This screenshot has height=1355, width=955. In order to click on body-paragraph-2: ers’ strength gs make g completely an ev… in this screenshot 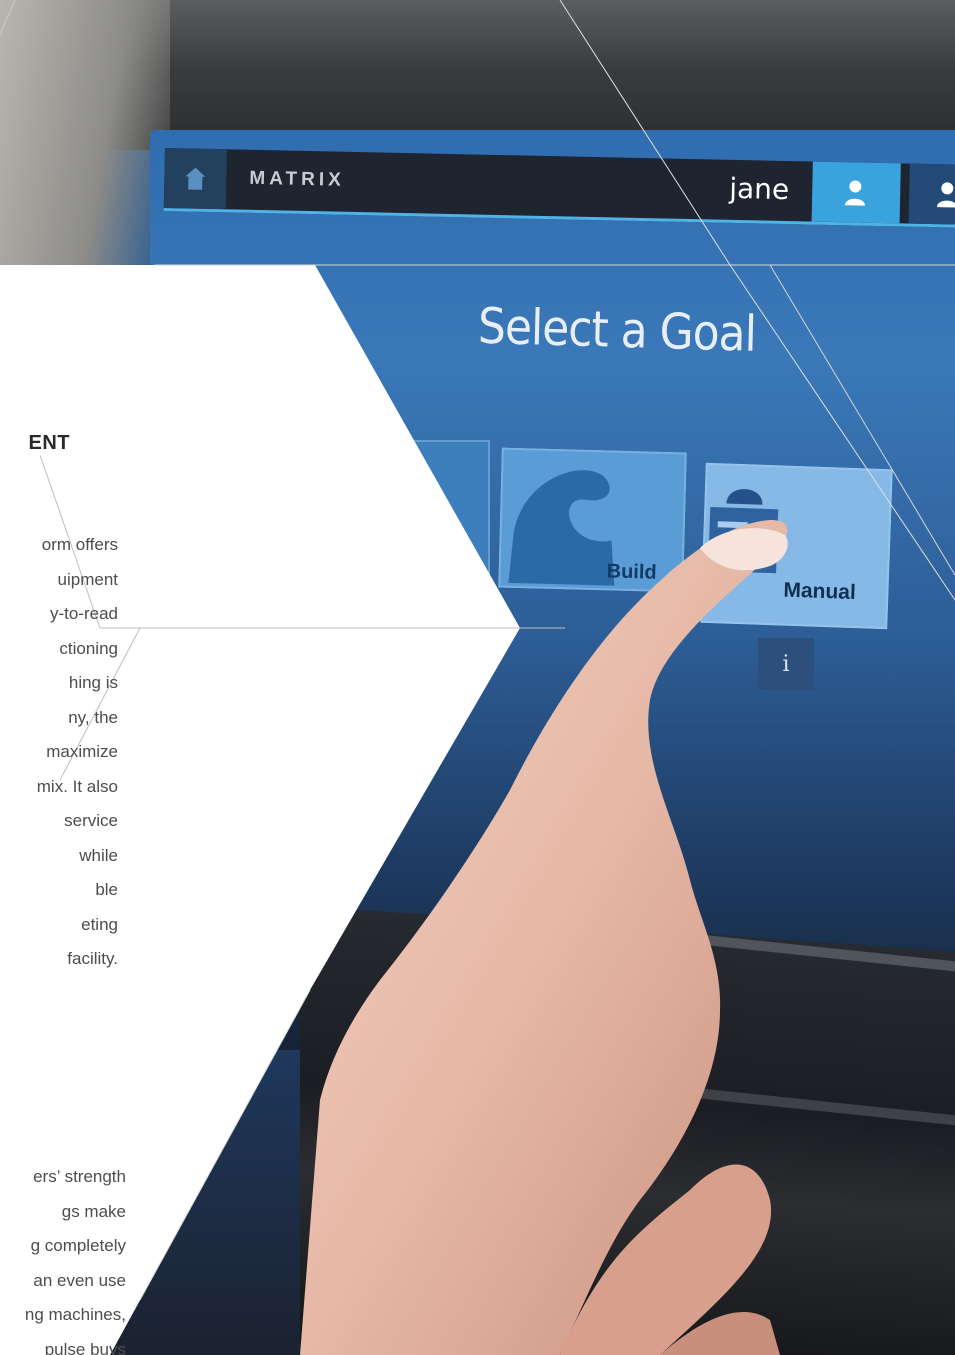, I will do `click(63, 1257)`.